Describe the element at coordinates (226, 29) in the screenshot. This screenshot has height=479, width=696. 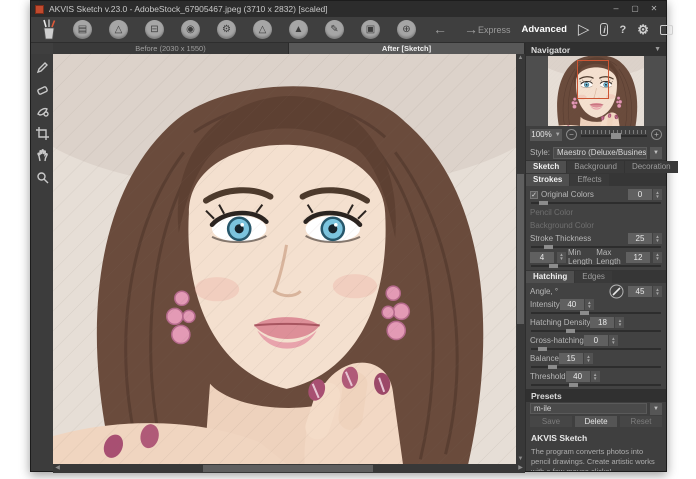
I see `toolbar-icon: ⚙` at that location.